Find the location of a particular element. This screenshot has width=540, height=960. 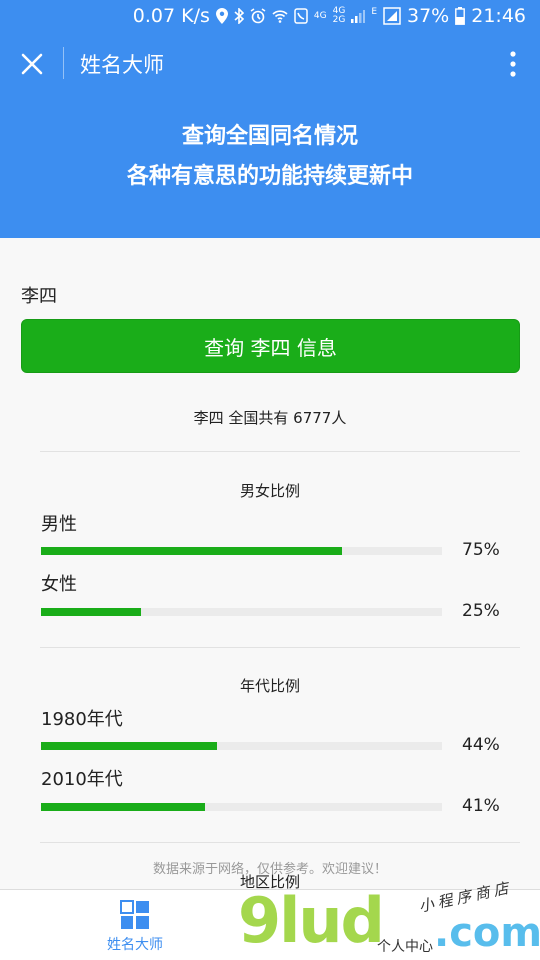

cellular-signal-1: 4G is located at coordinates (320, 15).